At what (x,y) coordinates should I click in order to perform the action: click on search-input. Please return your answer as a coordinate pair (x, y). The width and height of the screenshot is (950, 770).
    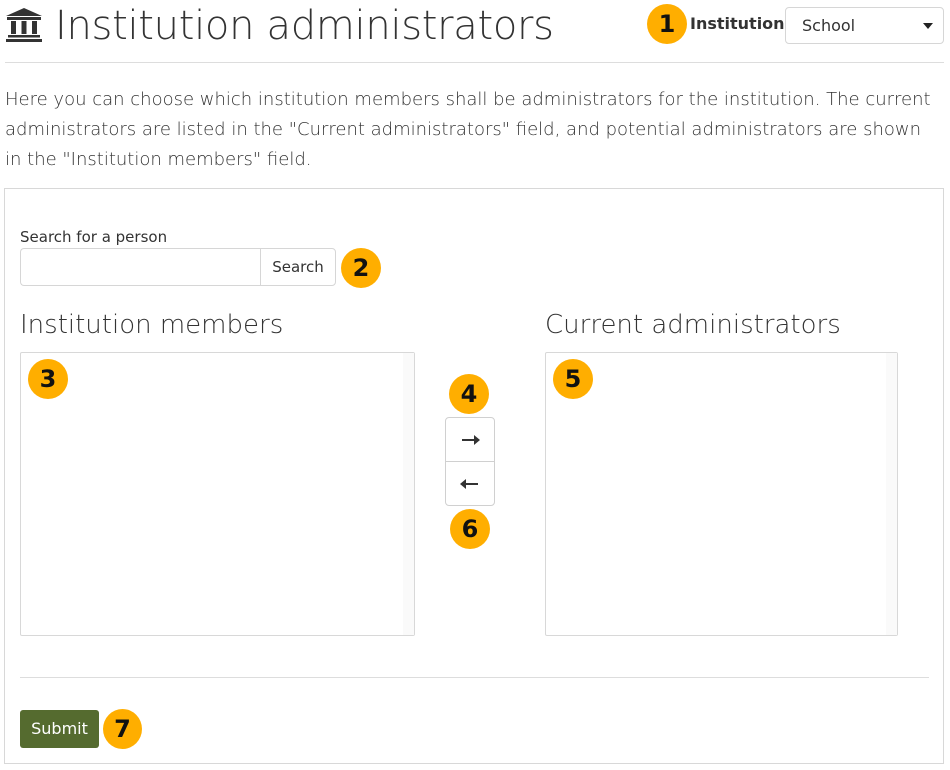
    Looking at the image, I should click on (141, 267).